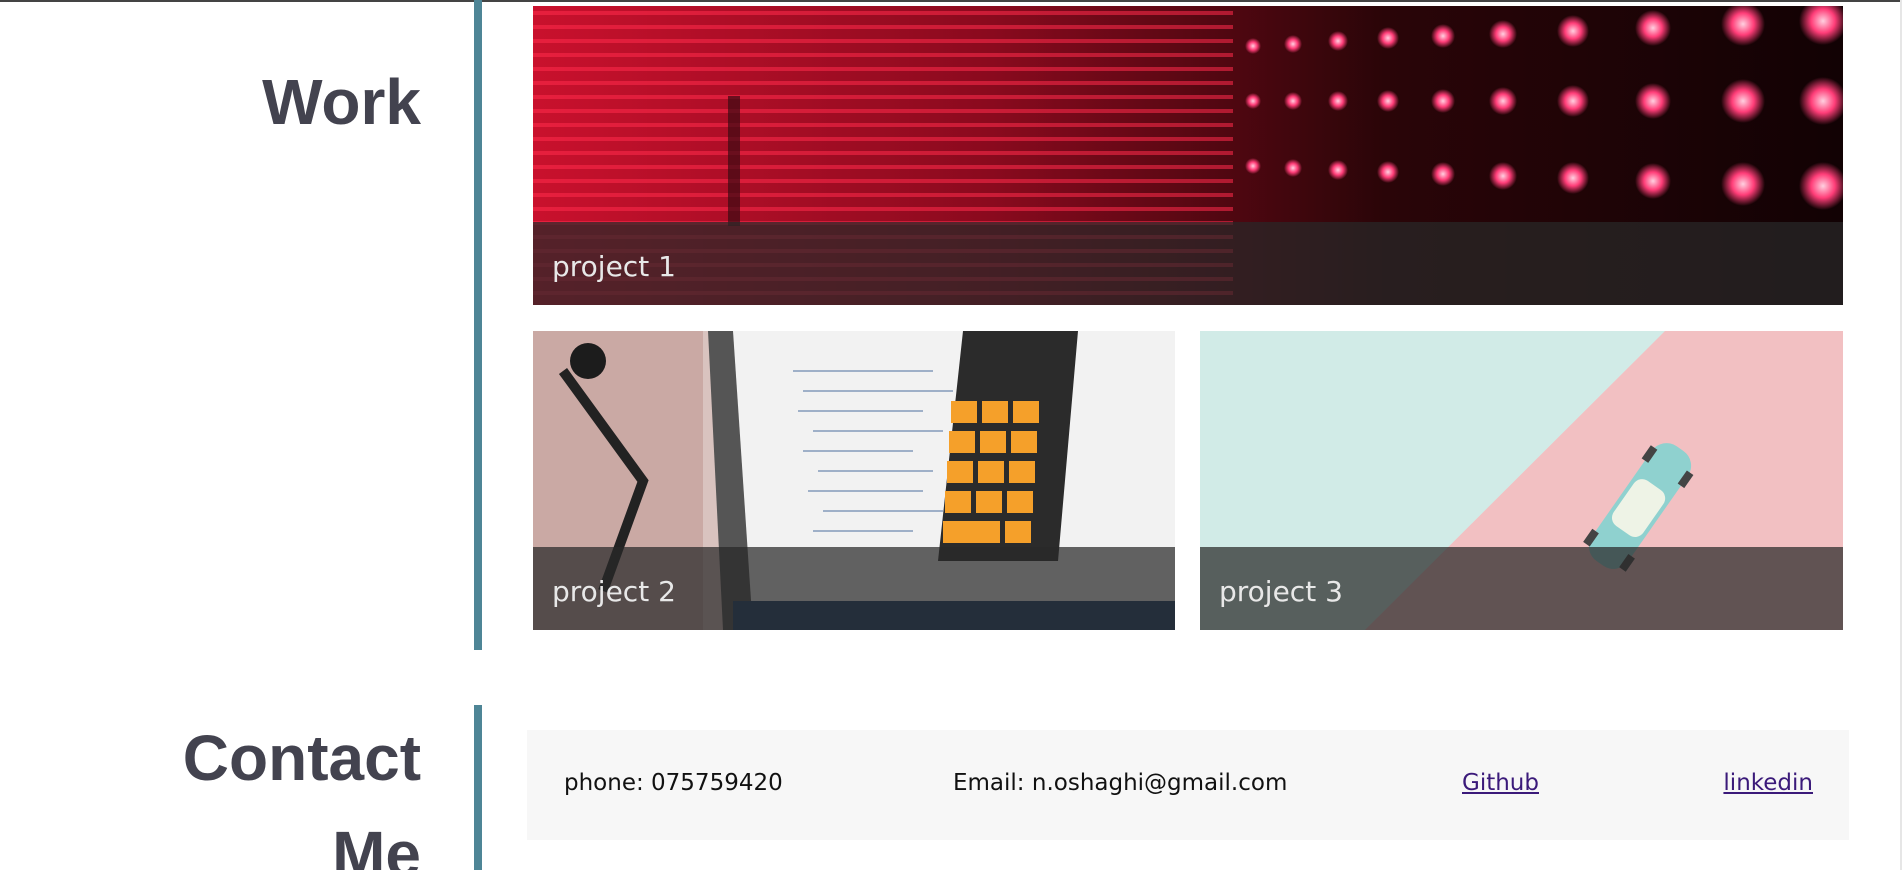 Image resolution: width=1902 pixels, height=870 pixels. I want to click on email-address: Email: n.oshaghi@gmail.com, so click(1120, 783).